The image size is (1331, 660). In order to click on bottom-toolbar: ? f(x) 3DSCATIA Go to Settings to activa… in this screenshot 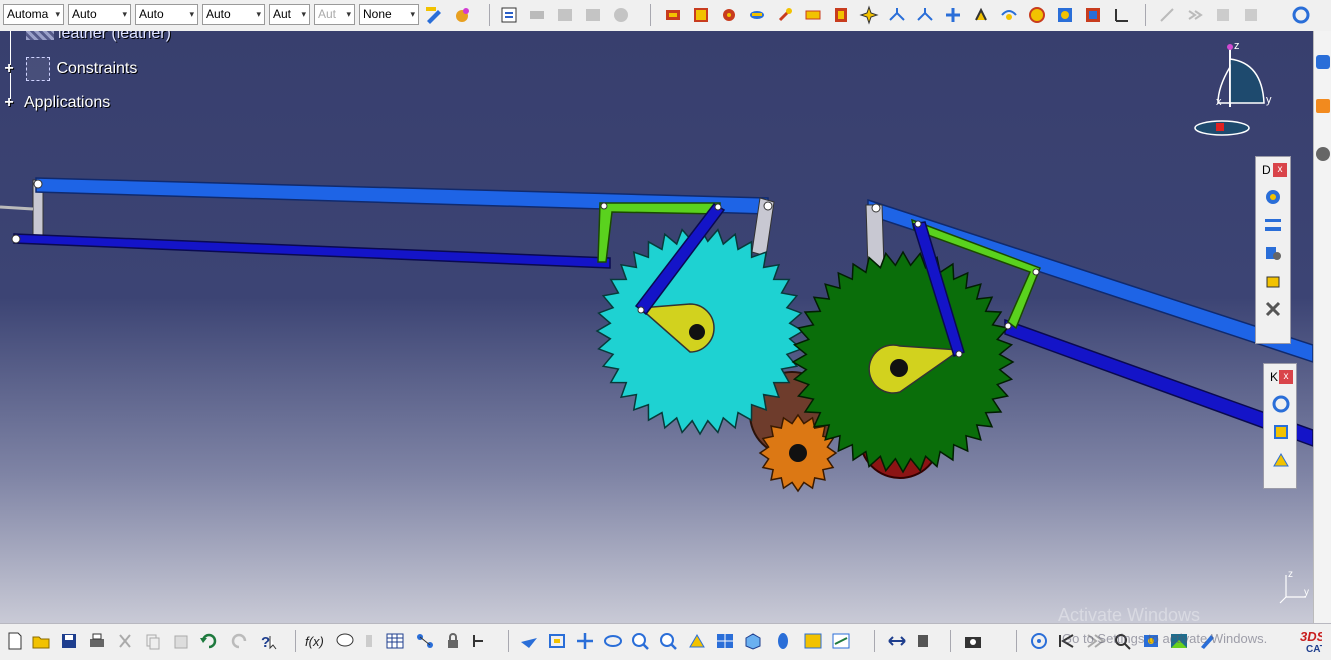, I will do `click(665, 641)`.